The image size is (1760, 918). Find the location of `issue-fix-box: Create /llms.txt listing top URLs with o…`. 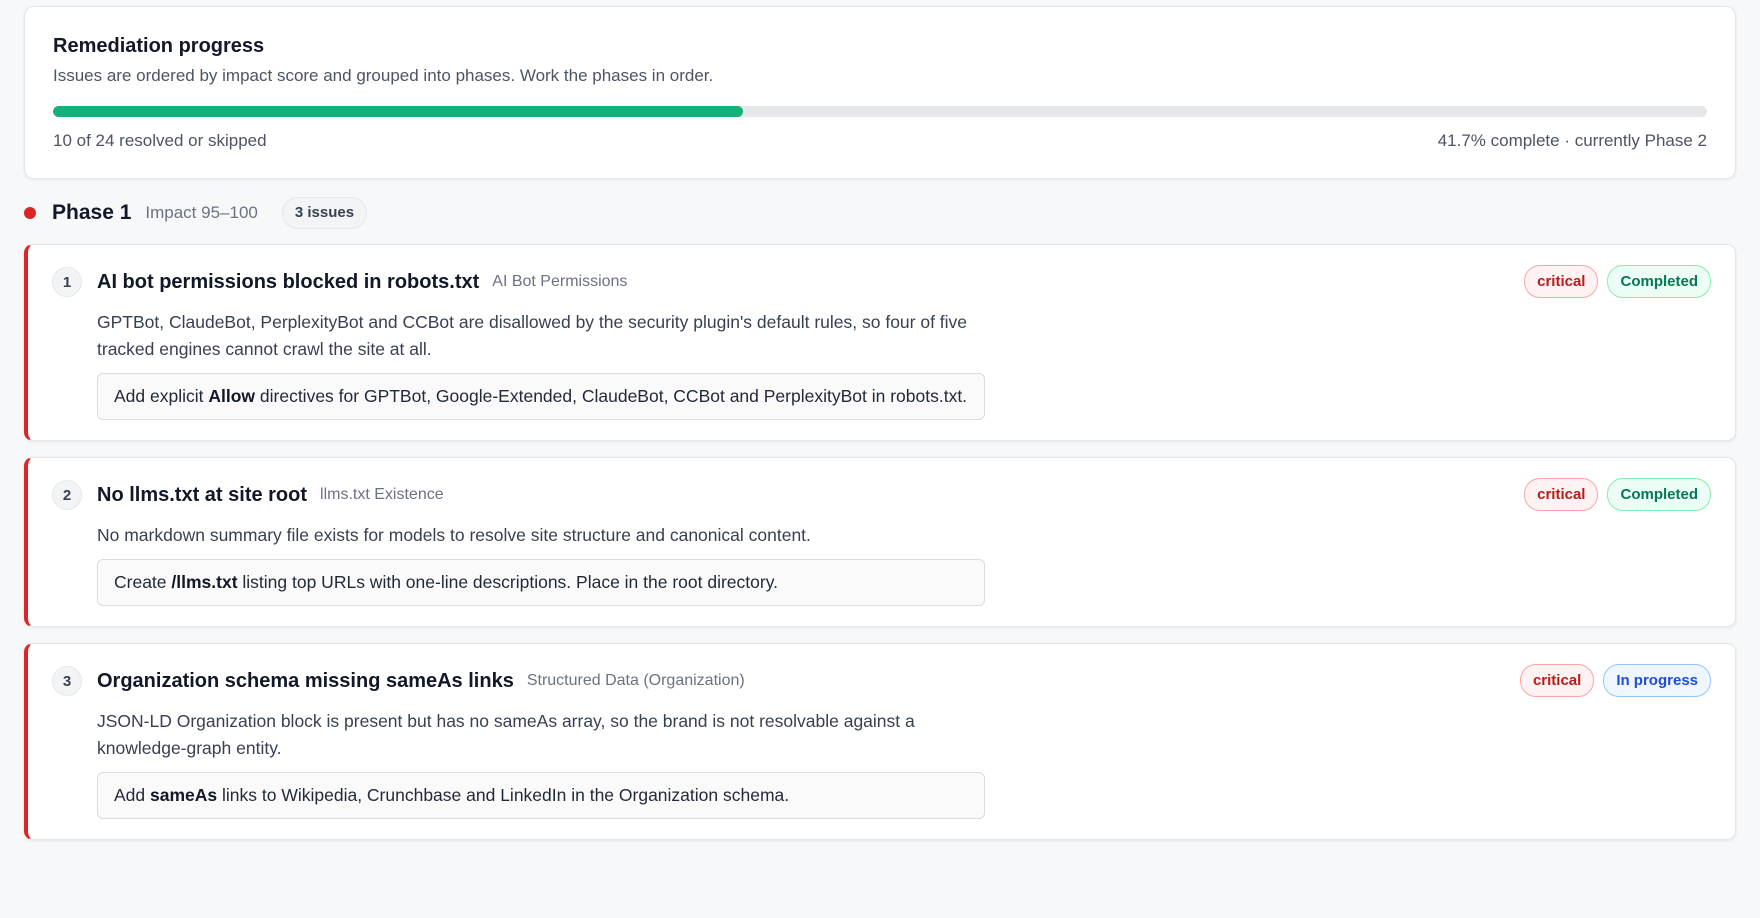

issue-fix-box: Create /llms.txt listing top URLs with o… is located at coordinates (541, 582).